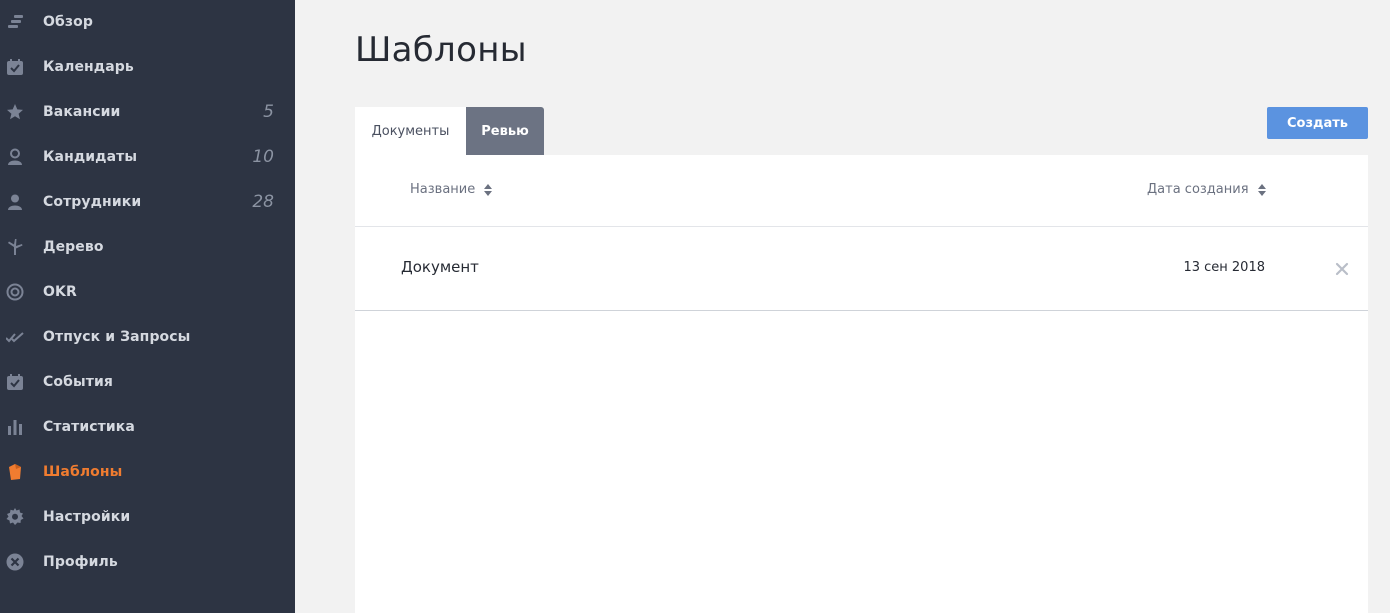  What do you see at coordinates (15, 22) in the screenshot?
I see `overview-icon` at bounding box center [15, 22].